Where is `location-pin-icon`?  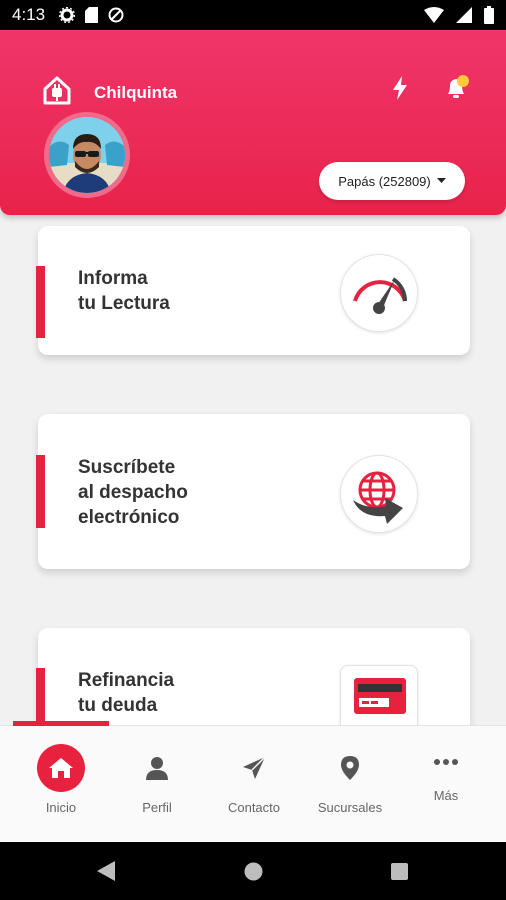 location-pin-icon is located at coordinates (350, 768).